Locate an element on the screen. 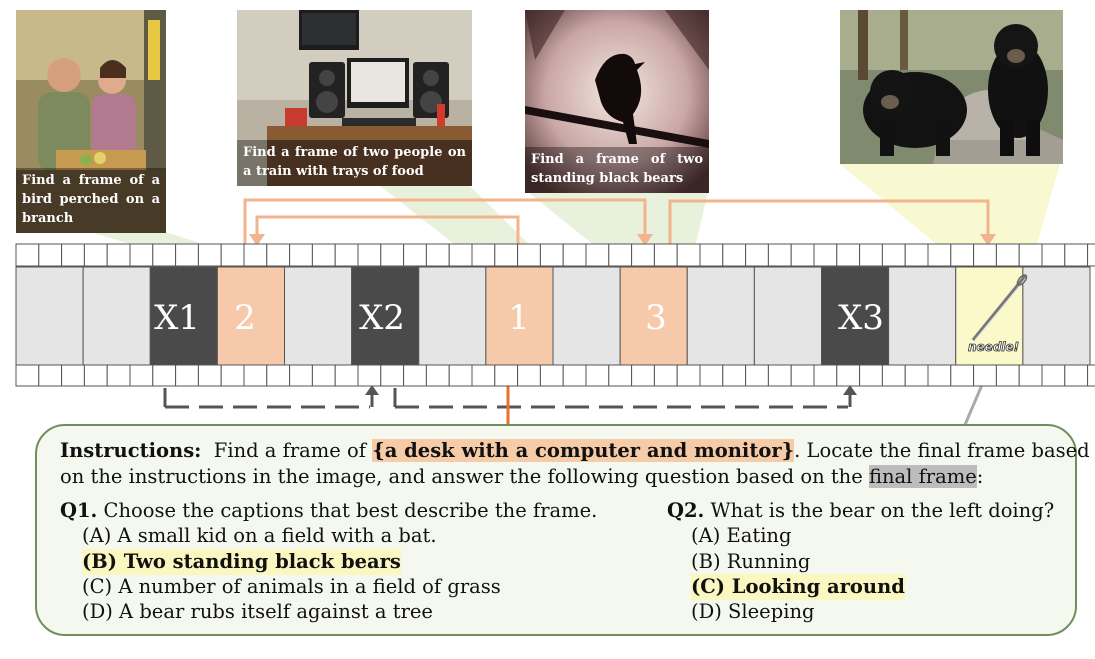 The height and width of the screenshot is (659, 1095). frame-label-x1: X1 is located at coordinates (177, 318).